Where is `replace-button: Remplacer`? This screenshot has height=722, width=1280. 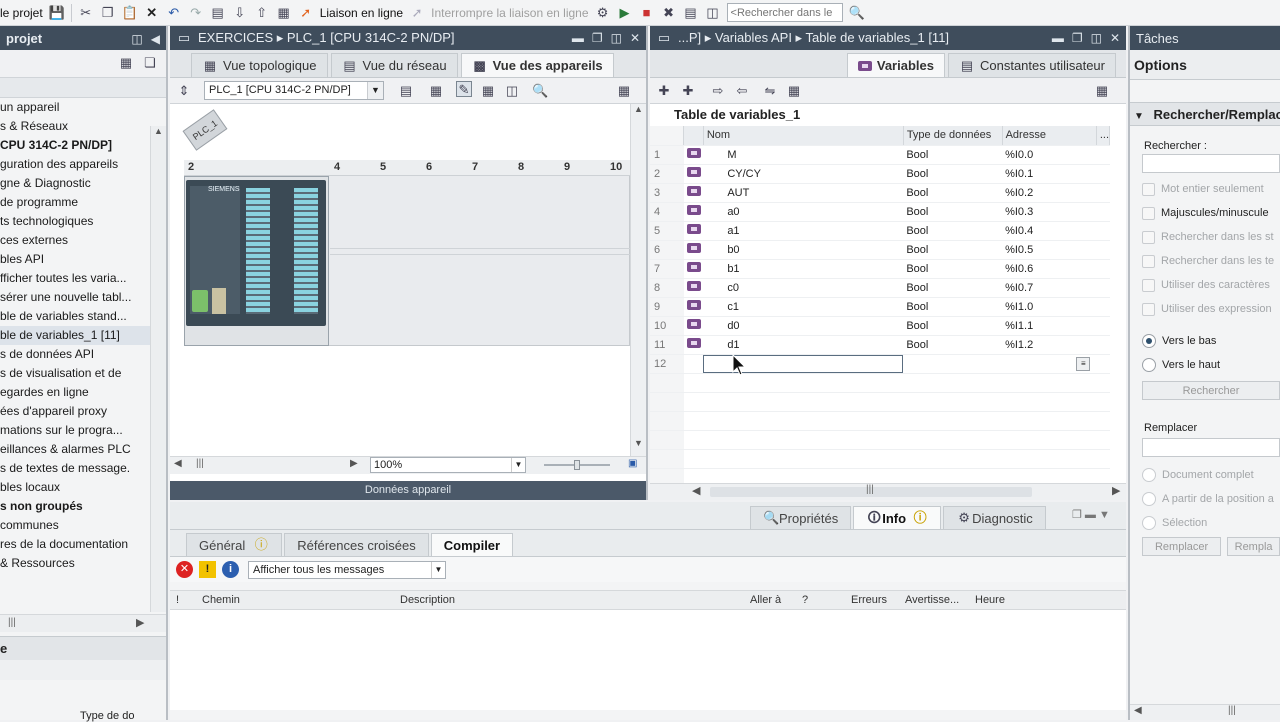
replace-button: Remplacer is located at coordinates (1182, 546).